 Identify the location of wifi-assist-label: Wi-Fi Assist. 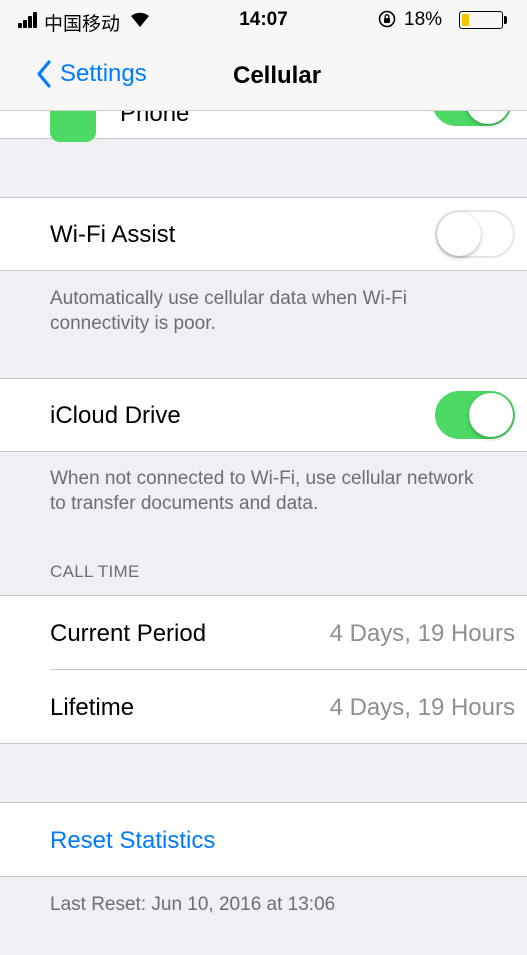
(113, 234).